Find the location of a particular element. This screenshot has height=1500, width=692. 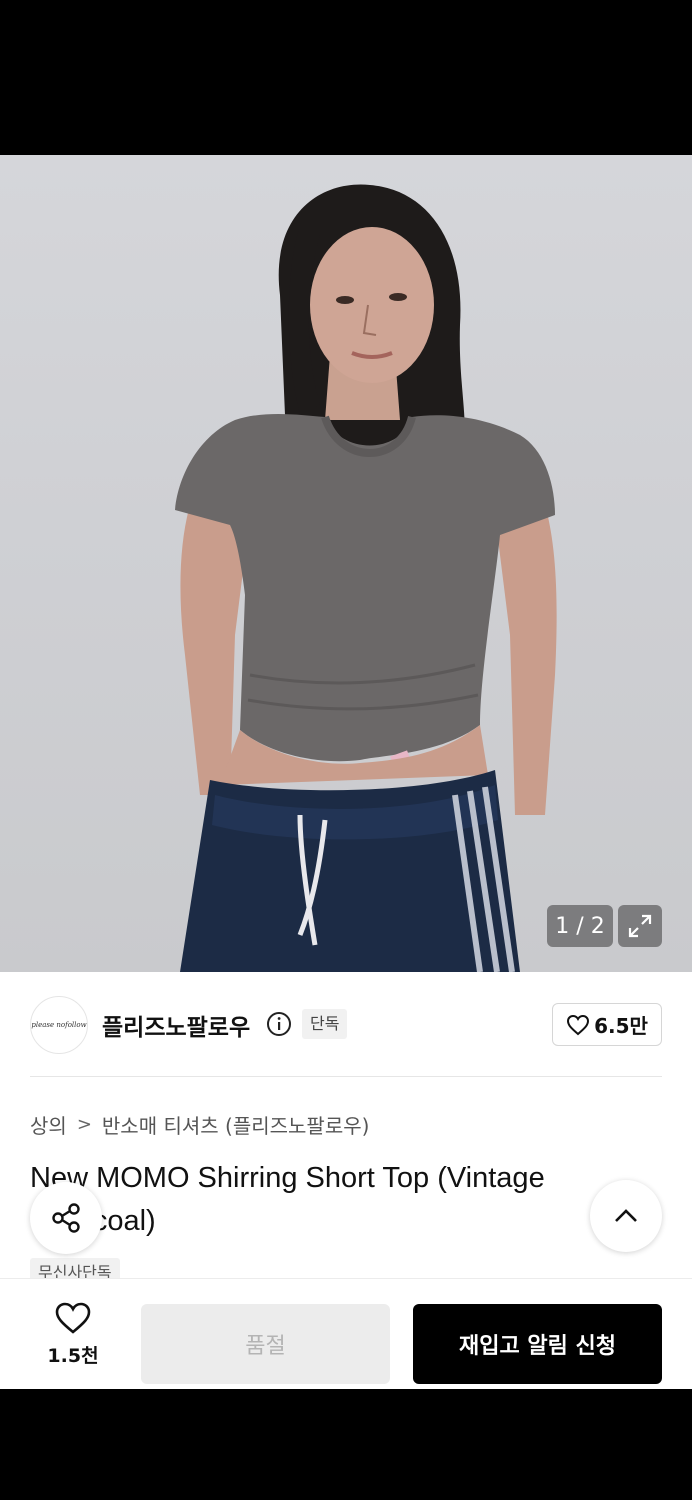

chevron-up-icon is located at coordinates (626, 1215).